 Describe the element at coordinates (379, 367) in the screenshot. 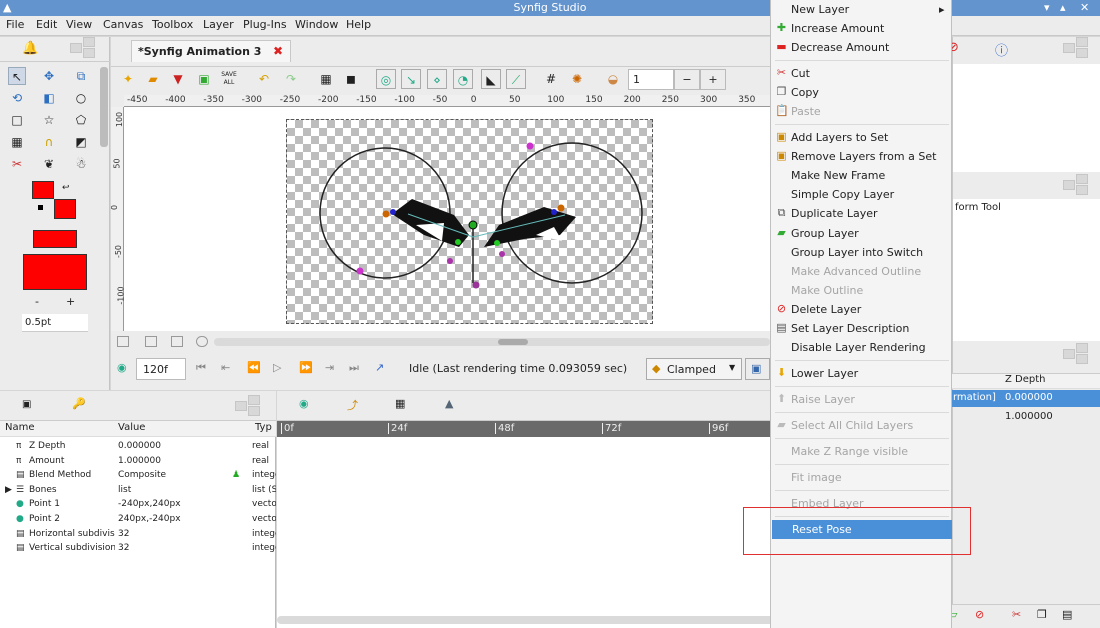

I see `bounds-icon: ↗` at that location.